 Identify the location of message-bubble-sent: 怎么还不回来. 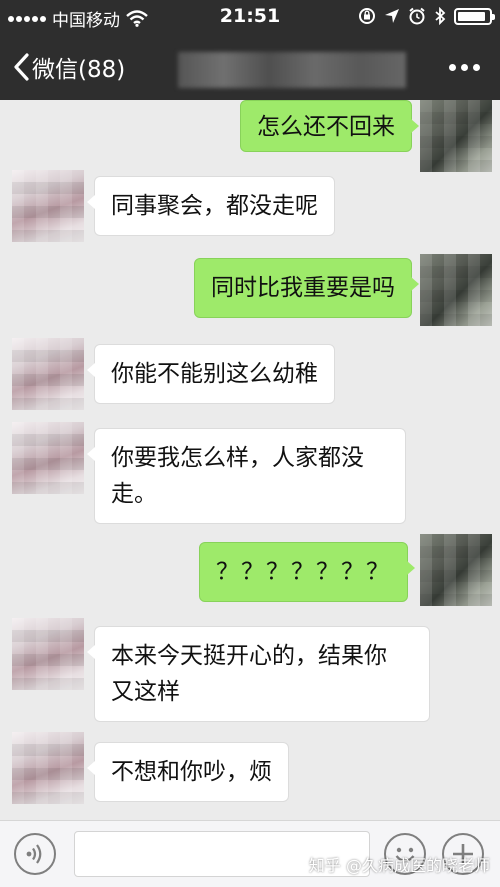
(329, 126).